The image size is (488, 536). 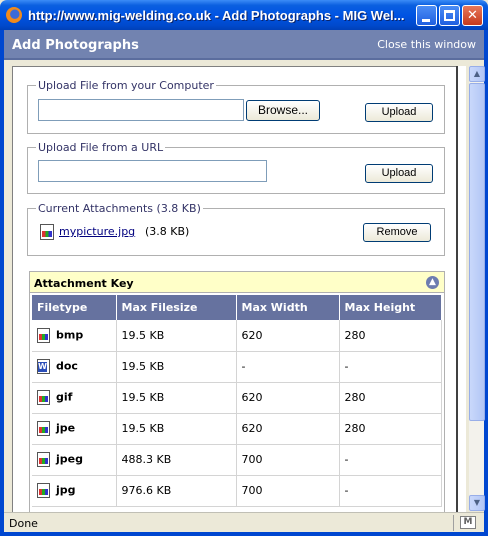 What do you see at coordinates (66, 428) in the screenshot?
I see `filetype-label: jpe` at bounding box center [66, 428].